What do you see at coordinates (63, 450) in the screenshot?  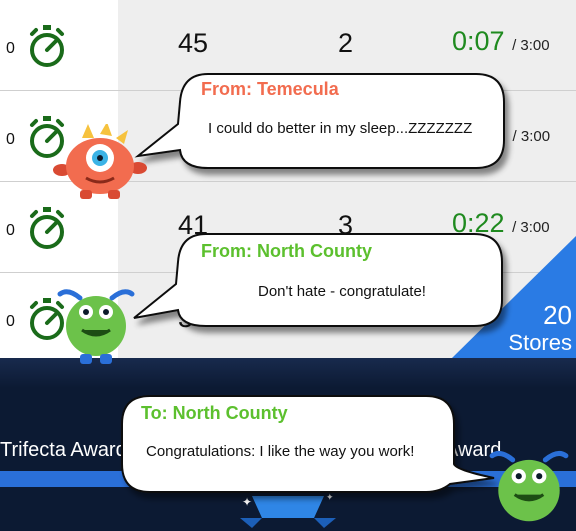 I see `award-label-left: Trifecta Award` at bounding box center [63, 450].